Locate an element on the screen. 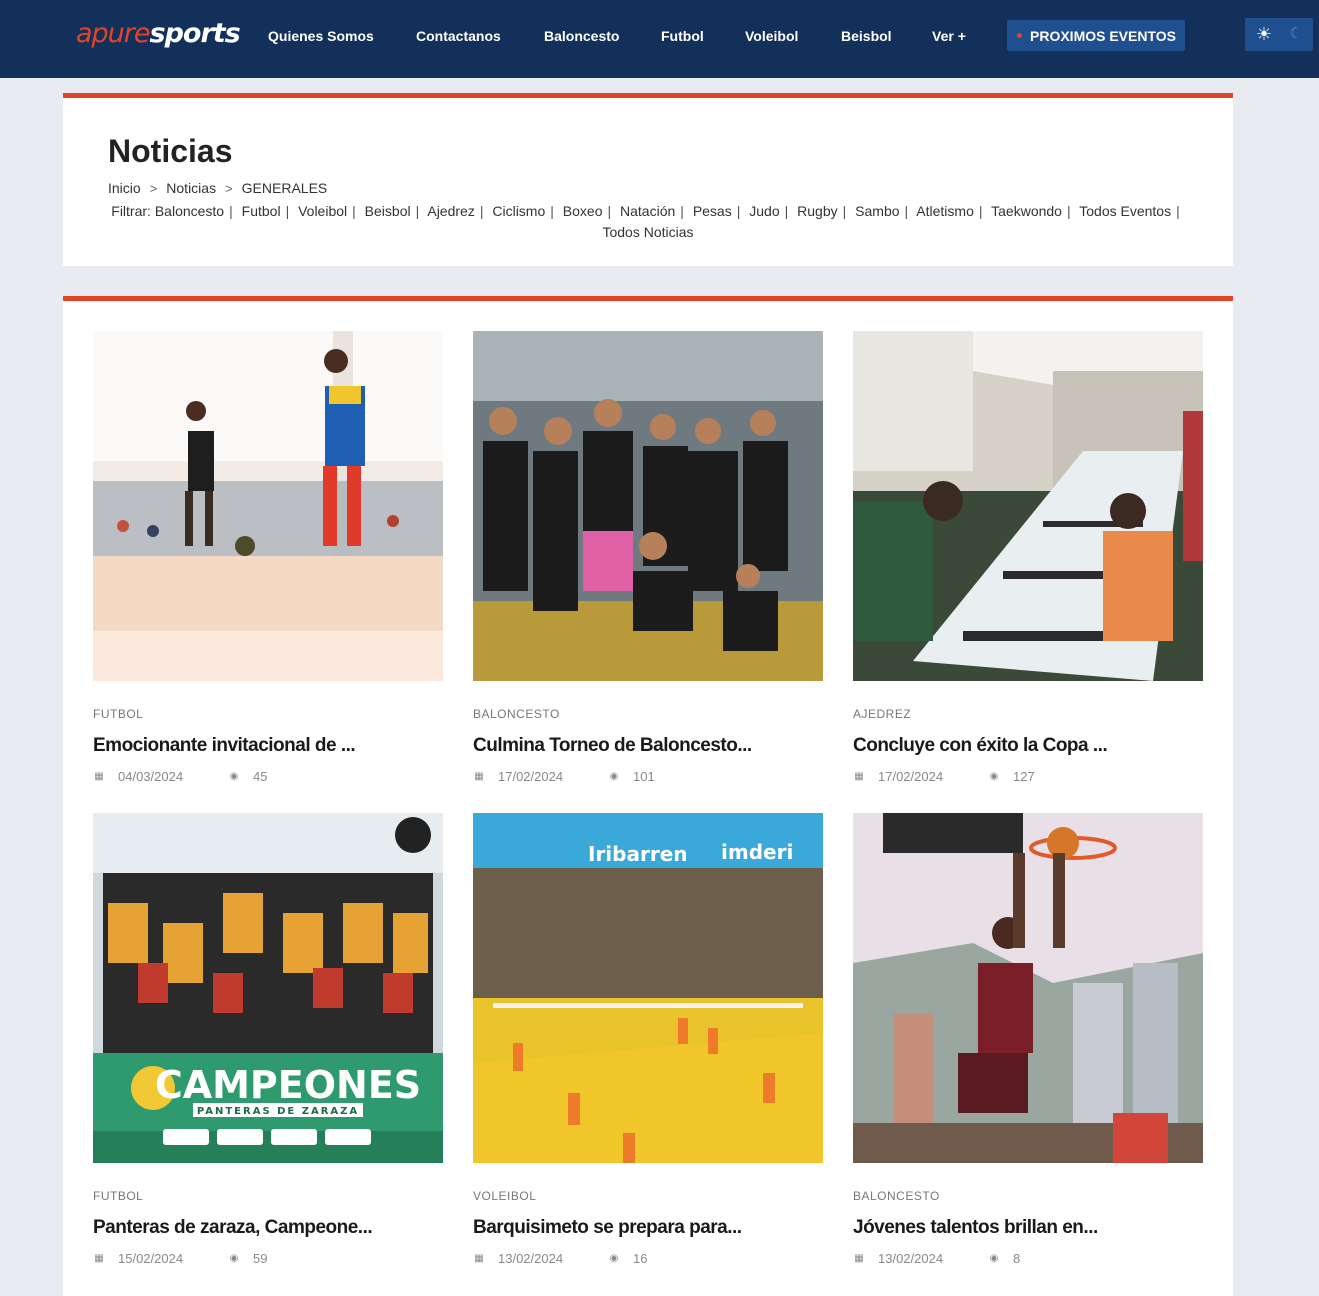 This screenshot has height=1296, width=1319. filter-baloncesto: Baloncesto is located at coordinates (189, 211).